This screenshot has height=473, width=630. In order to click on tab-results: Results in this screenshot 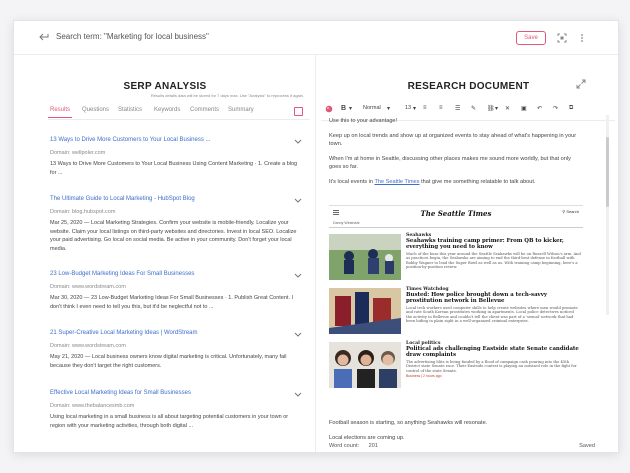, I will do `click(60, 112)`.